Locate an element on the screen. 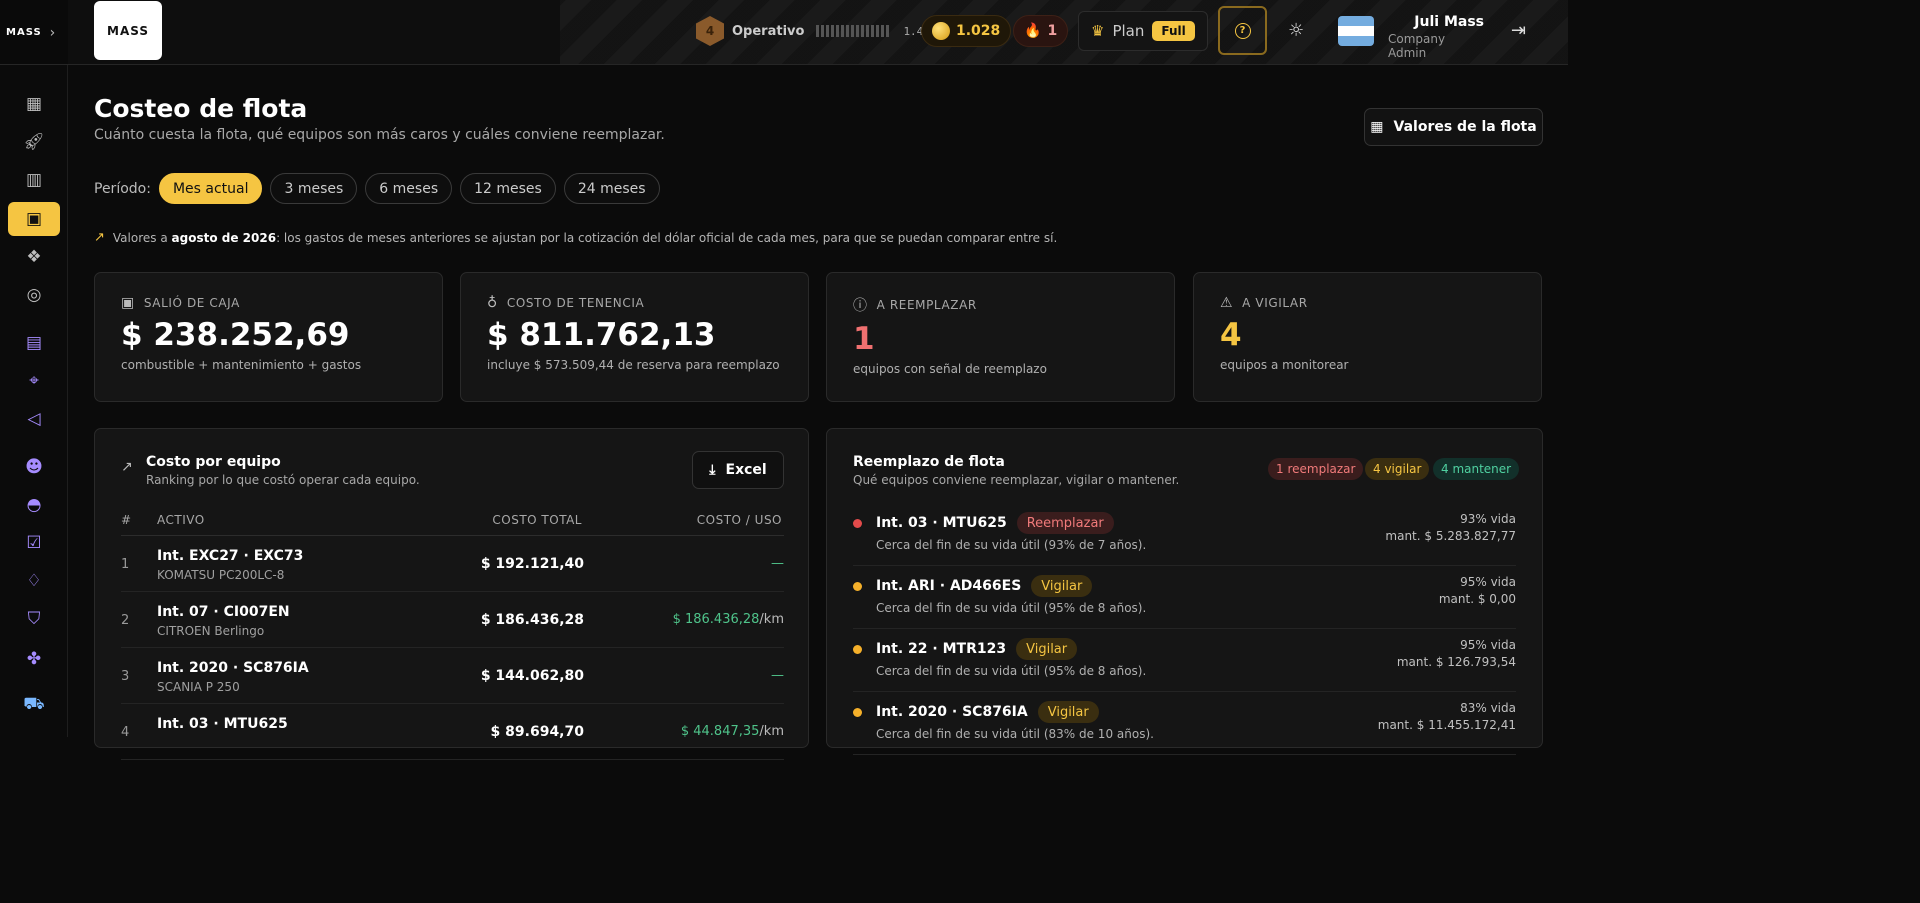 The image size is (1920, 903). user-menu: Juli Mass Company Admin is located at coordinates (1436, 37).